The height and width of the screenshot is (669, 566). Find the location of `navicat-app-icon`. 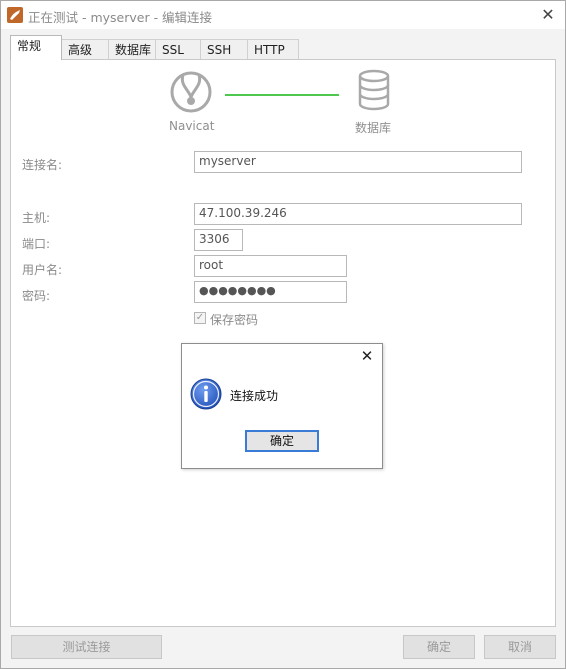

navicat-app-icon is located at coordinates (15, 15).